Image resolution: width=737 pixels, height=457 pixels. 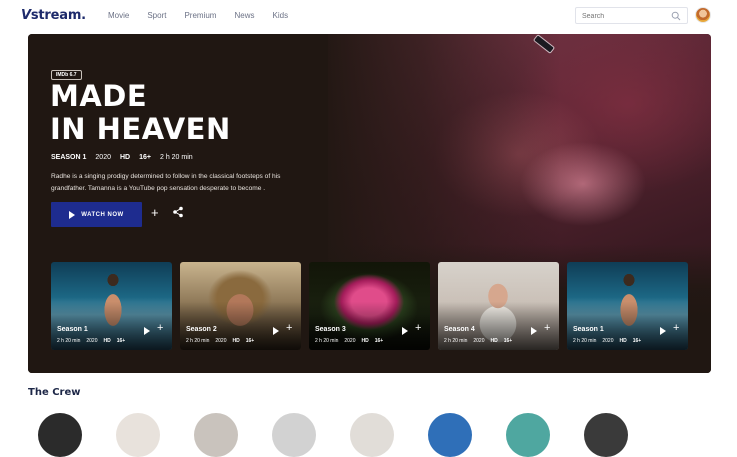 I want to click on crew-list, so click(x=350, y=435).